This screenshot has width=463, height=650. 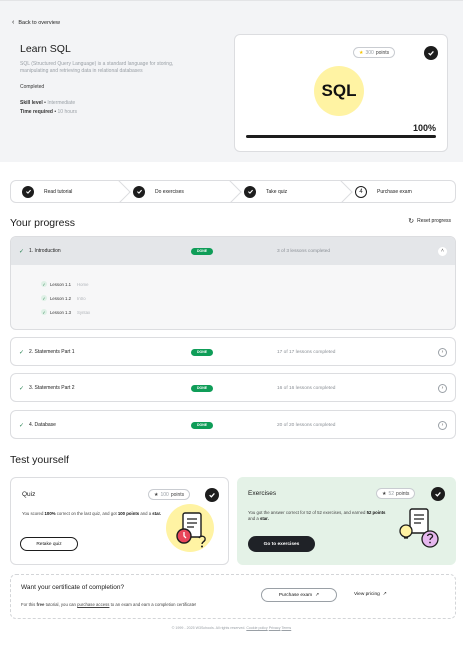 I want to click on quiz-points: 100 points, so click(x=128, y=513).